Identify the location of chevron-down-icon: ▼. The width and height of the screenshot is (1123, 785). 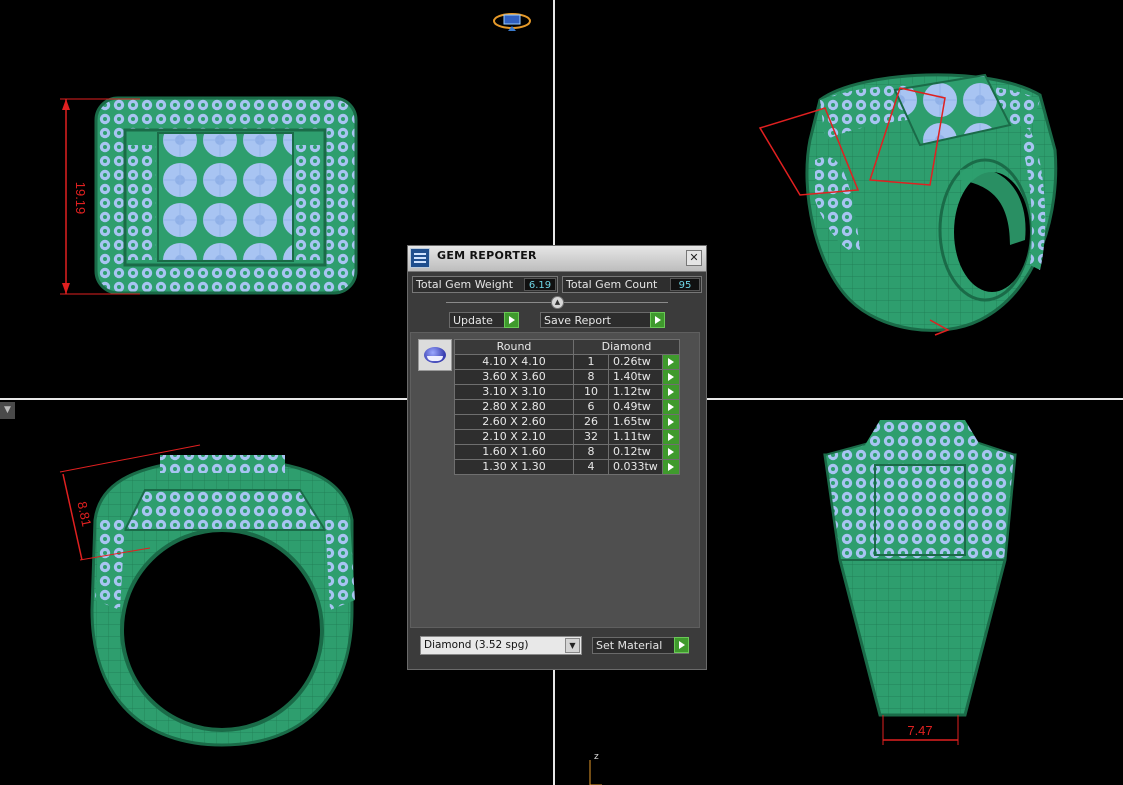
(572, 645).